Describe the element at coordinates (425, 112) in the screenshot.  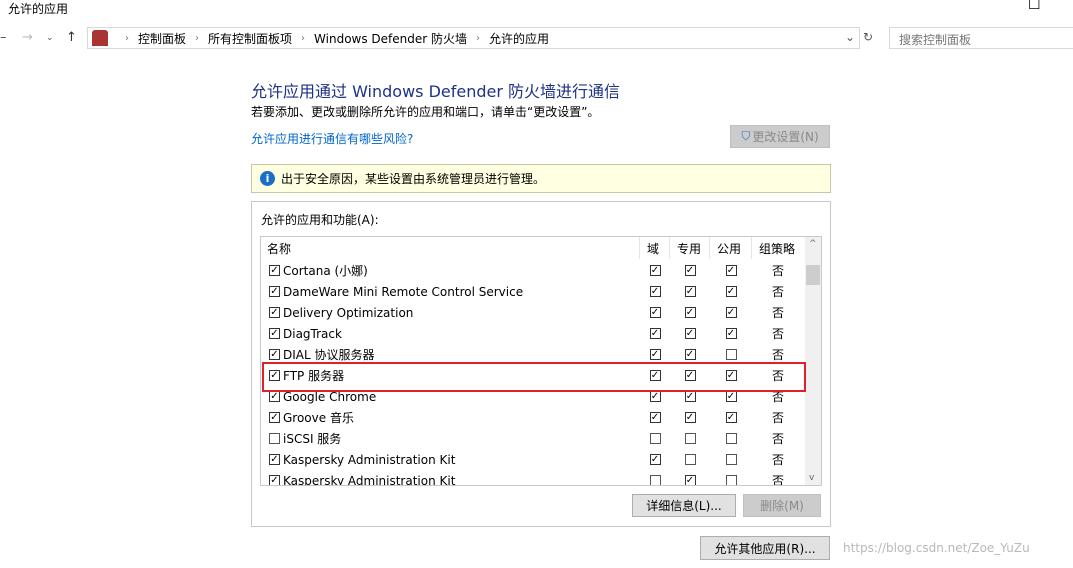
I see `page-subtitle: 若要添加、更改或删除所允许的应用和端口，请单击“更改设置”。` at that location.